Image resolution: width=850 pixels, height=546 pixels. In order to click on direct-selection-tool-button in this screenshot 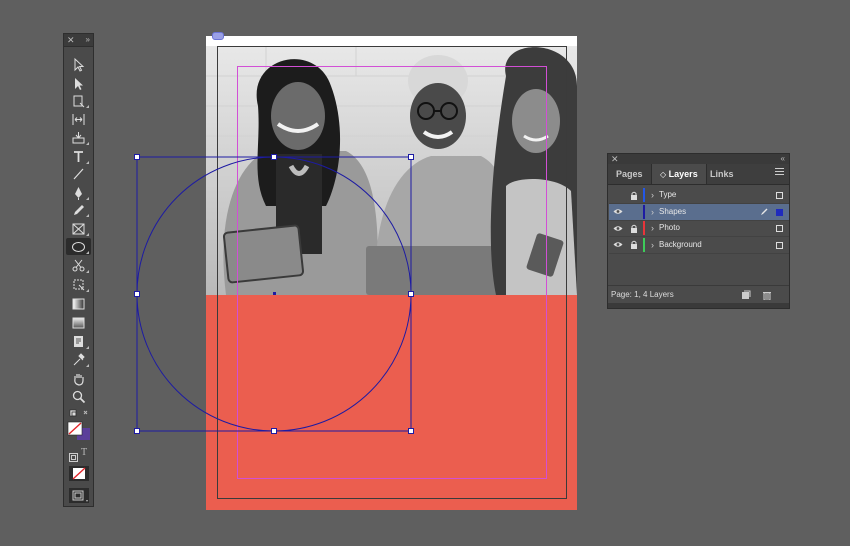, I will do `click(78, 83)`.